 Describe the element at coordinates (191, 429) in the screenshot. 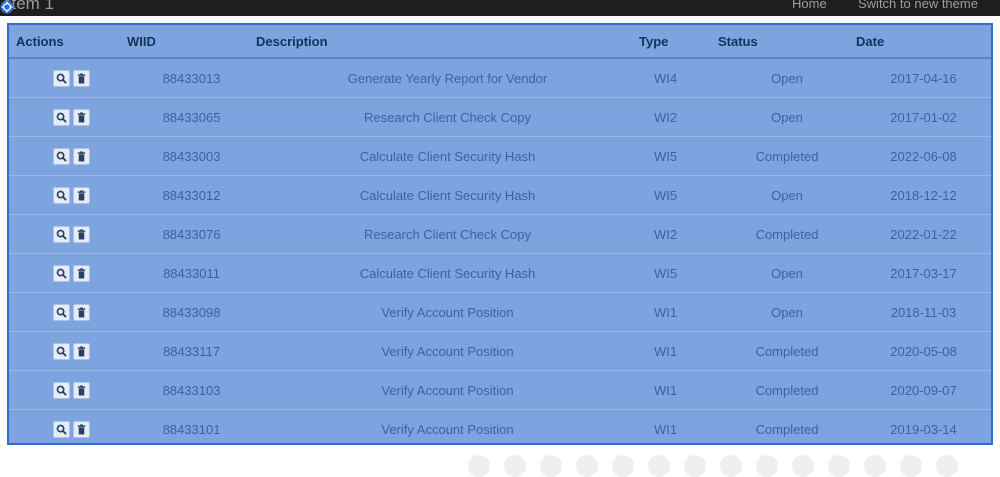

I see `cell-wiid: 88433101` at that location.